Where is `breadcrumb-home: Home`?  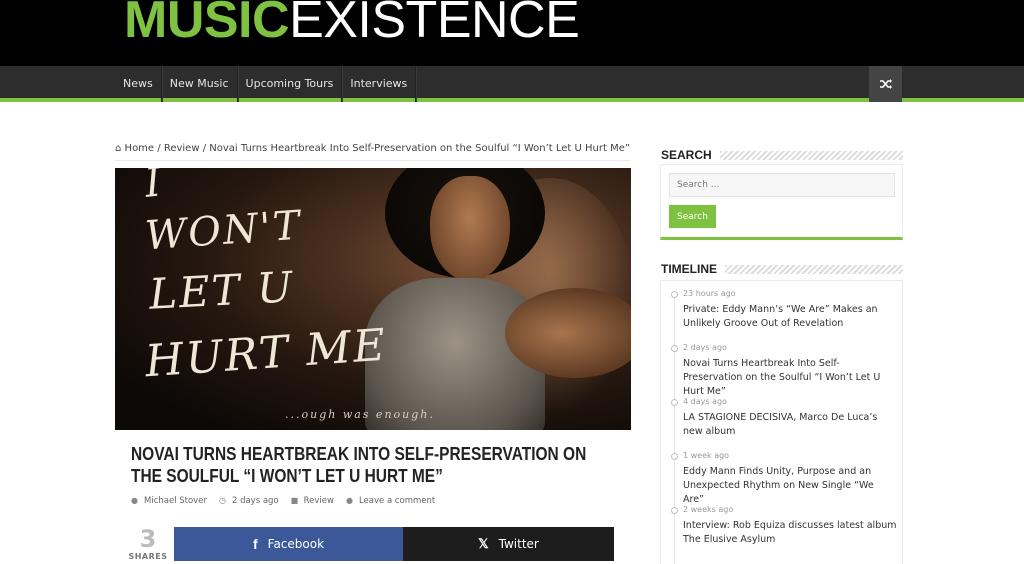
breadcrumb-home: Home is located at coordinates (140, 148).